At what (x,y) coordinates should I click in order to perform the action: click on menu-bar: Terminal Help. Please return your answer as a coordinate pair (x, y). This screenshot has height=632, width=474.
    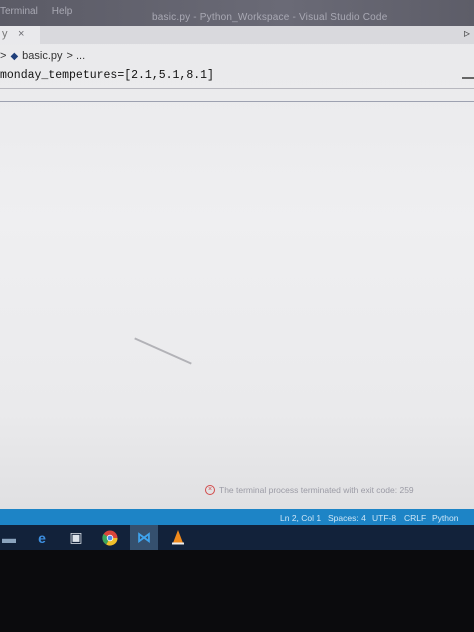
    Looking at the image, I should click on (36, 11).